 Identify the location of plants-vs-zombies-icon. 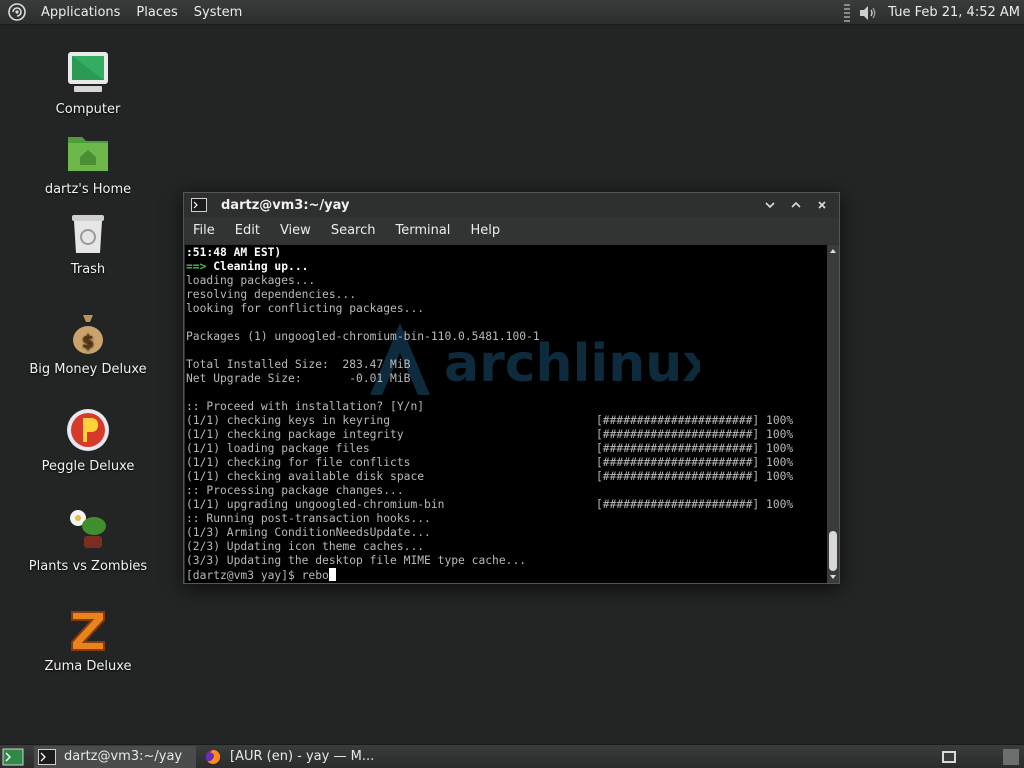
(88, 529).